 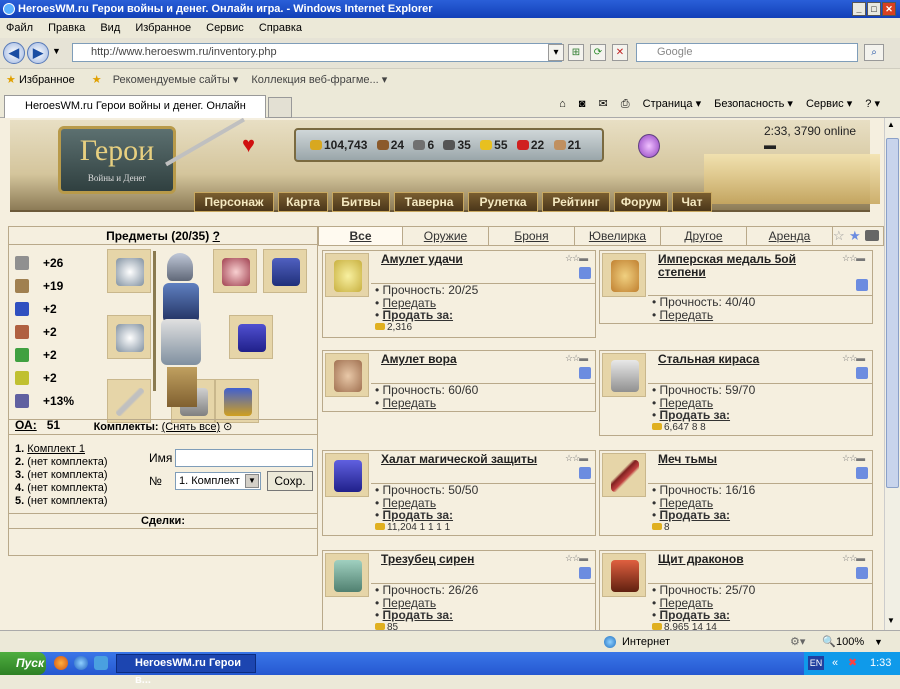 What do you see at coordinates (598, 52) in the screenshot?
I see `refresh-icon: ⟳` at bounding box center [598, 52].